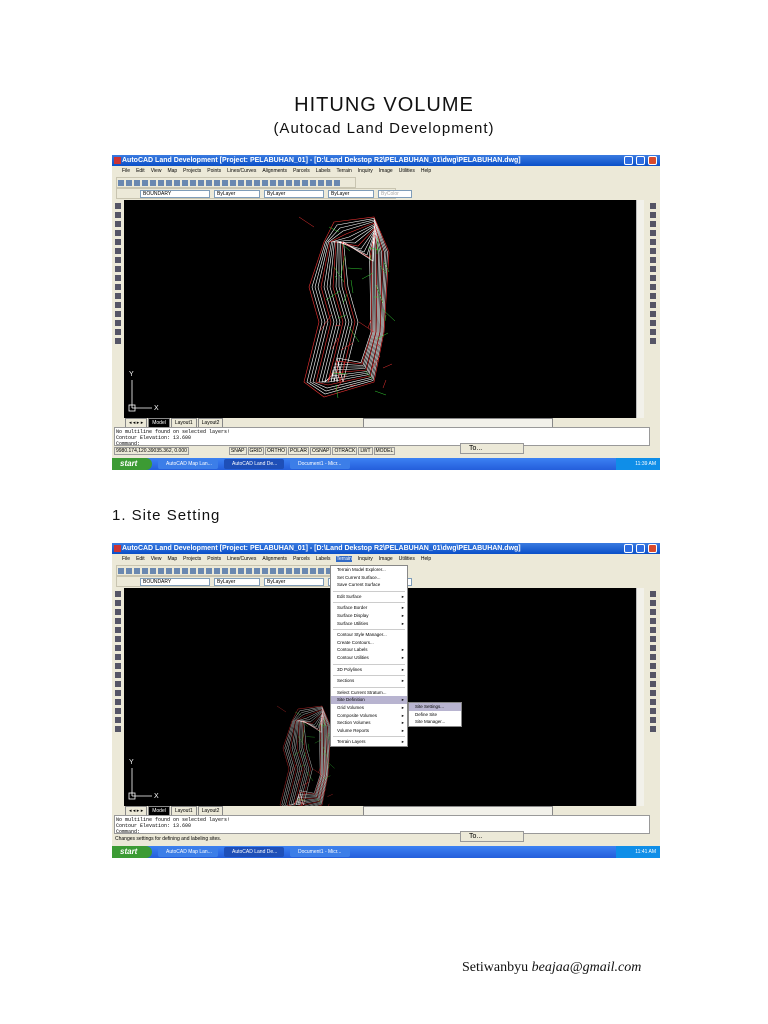 The image size is (768, 1024). I want to click on menu-item: 3D Polylines ▸, so click(369, 670).